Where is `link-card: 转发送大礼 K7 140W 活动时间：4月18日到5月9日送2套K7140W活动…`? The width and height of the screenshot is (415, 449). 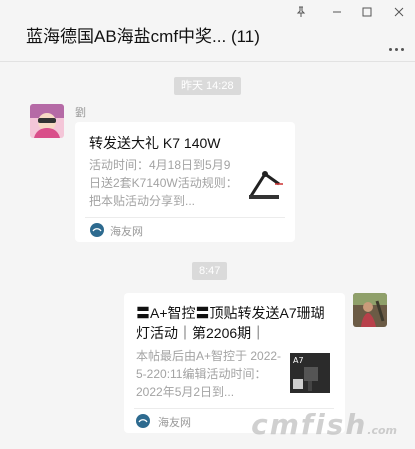 link-card: 转发送大礼 K7 140W 活动时间：4月18日到5月9日送2套K7140W活动… is located at coordinates (185, 182).